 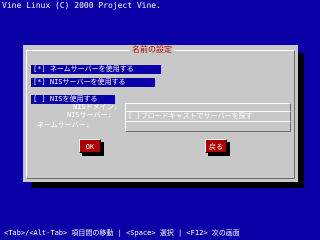 I want to click on ok-button: OK, so click(x=90, y=146).